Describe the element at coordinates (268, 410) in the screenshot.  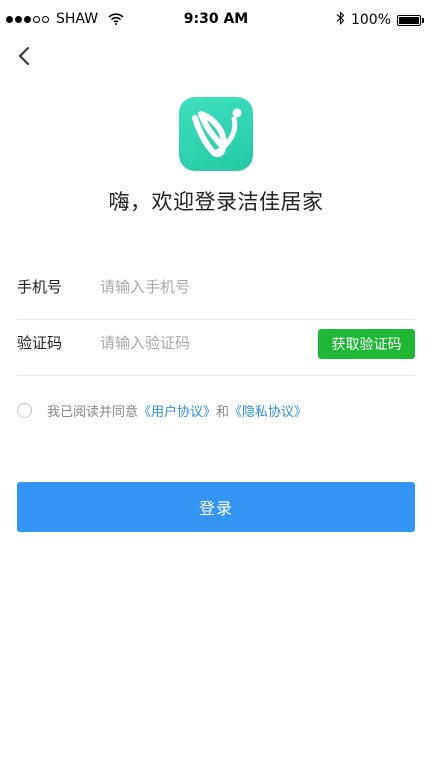
I see `privacy-policy-link: 《隐私协议》` at that location.